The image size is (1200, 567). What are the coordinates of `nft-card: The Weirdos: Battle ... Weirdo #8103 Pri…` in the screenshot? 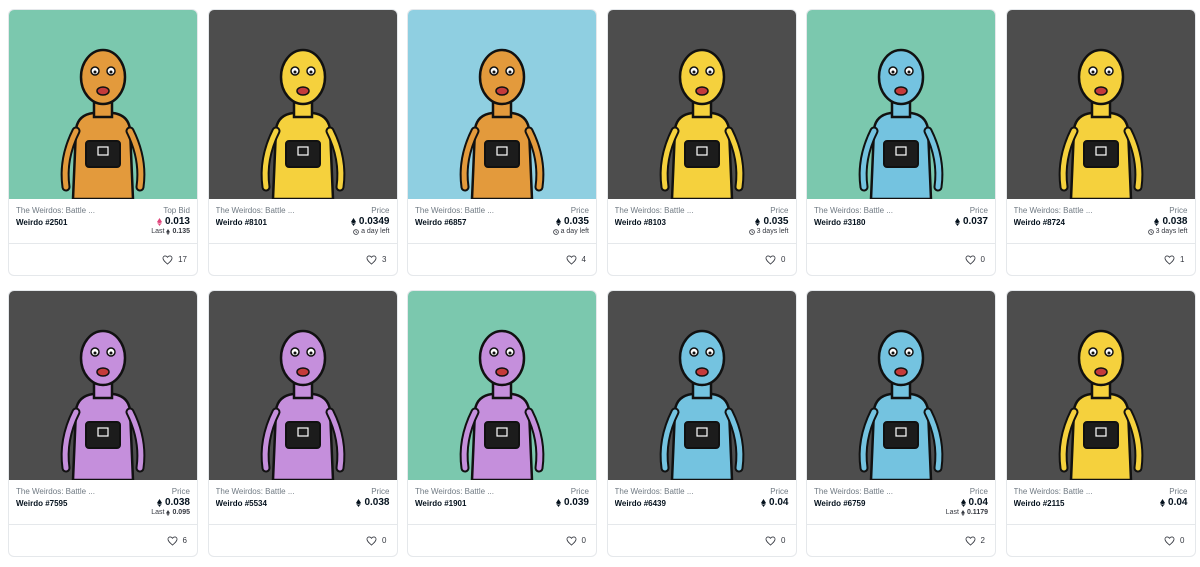 It's located at (701, 142).